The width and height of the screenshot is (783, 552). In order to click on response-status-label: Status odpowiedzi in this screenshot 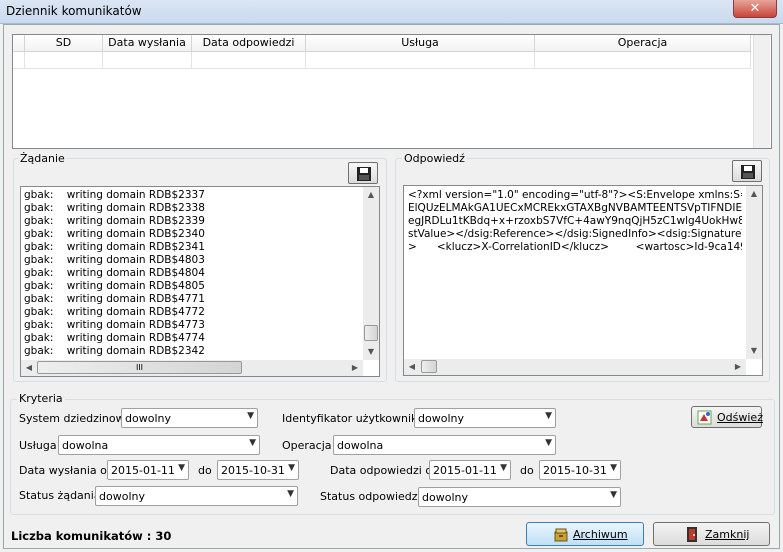, I will do `click(370, 496)`.